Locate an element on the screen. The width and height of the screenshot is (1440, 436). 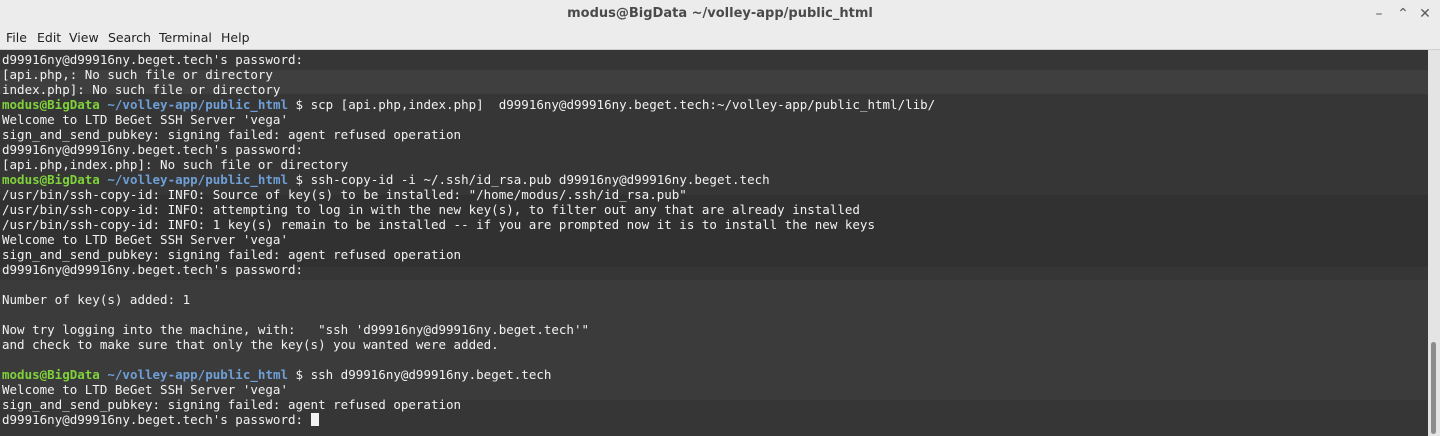
close-icon: ✕ is located at coordinates (1425, 14).